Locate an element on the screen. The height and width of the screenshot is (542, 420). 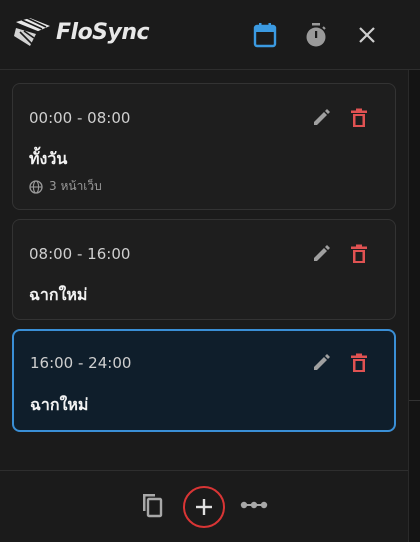
add-icon is located at coordinates (204, 507).